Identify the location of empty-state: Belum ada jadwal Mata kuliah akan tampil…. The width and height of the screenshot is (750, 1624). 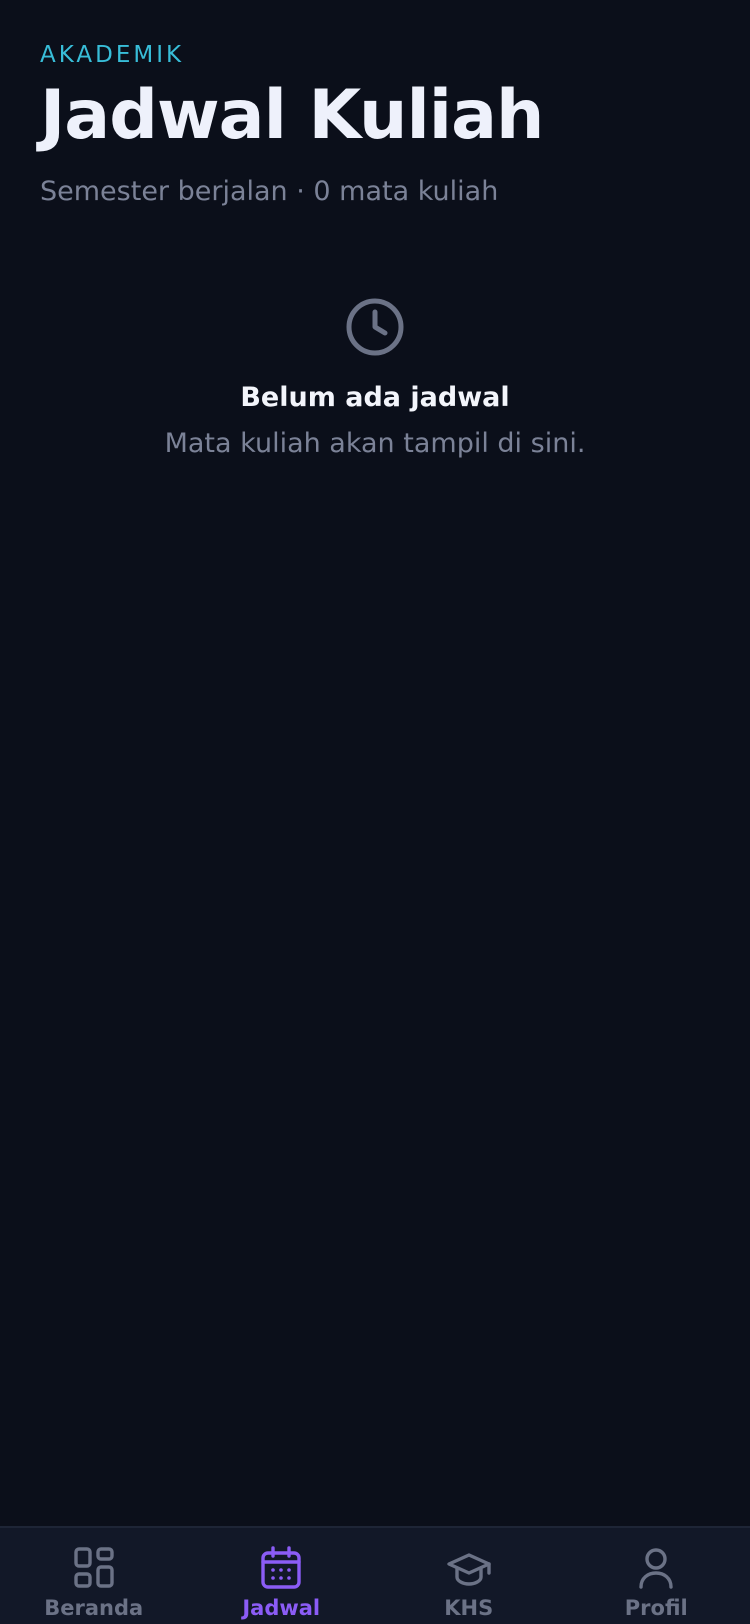
(375, 379).